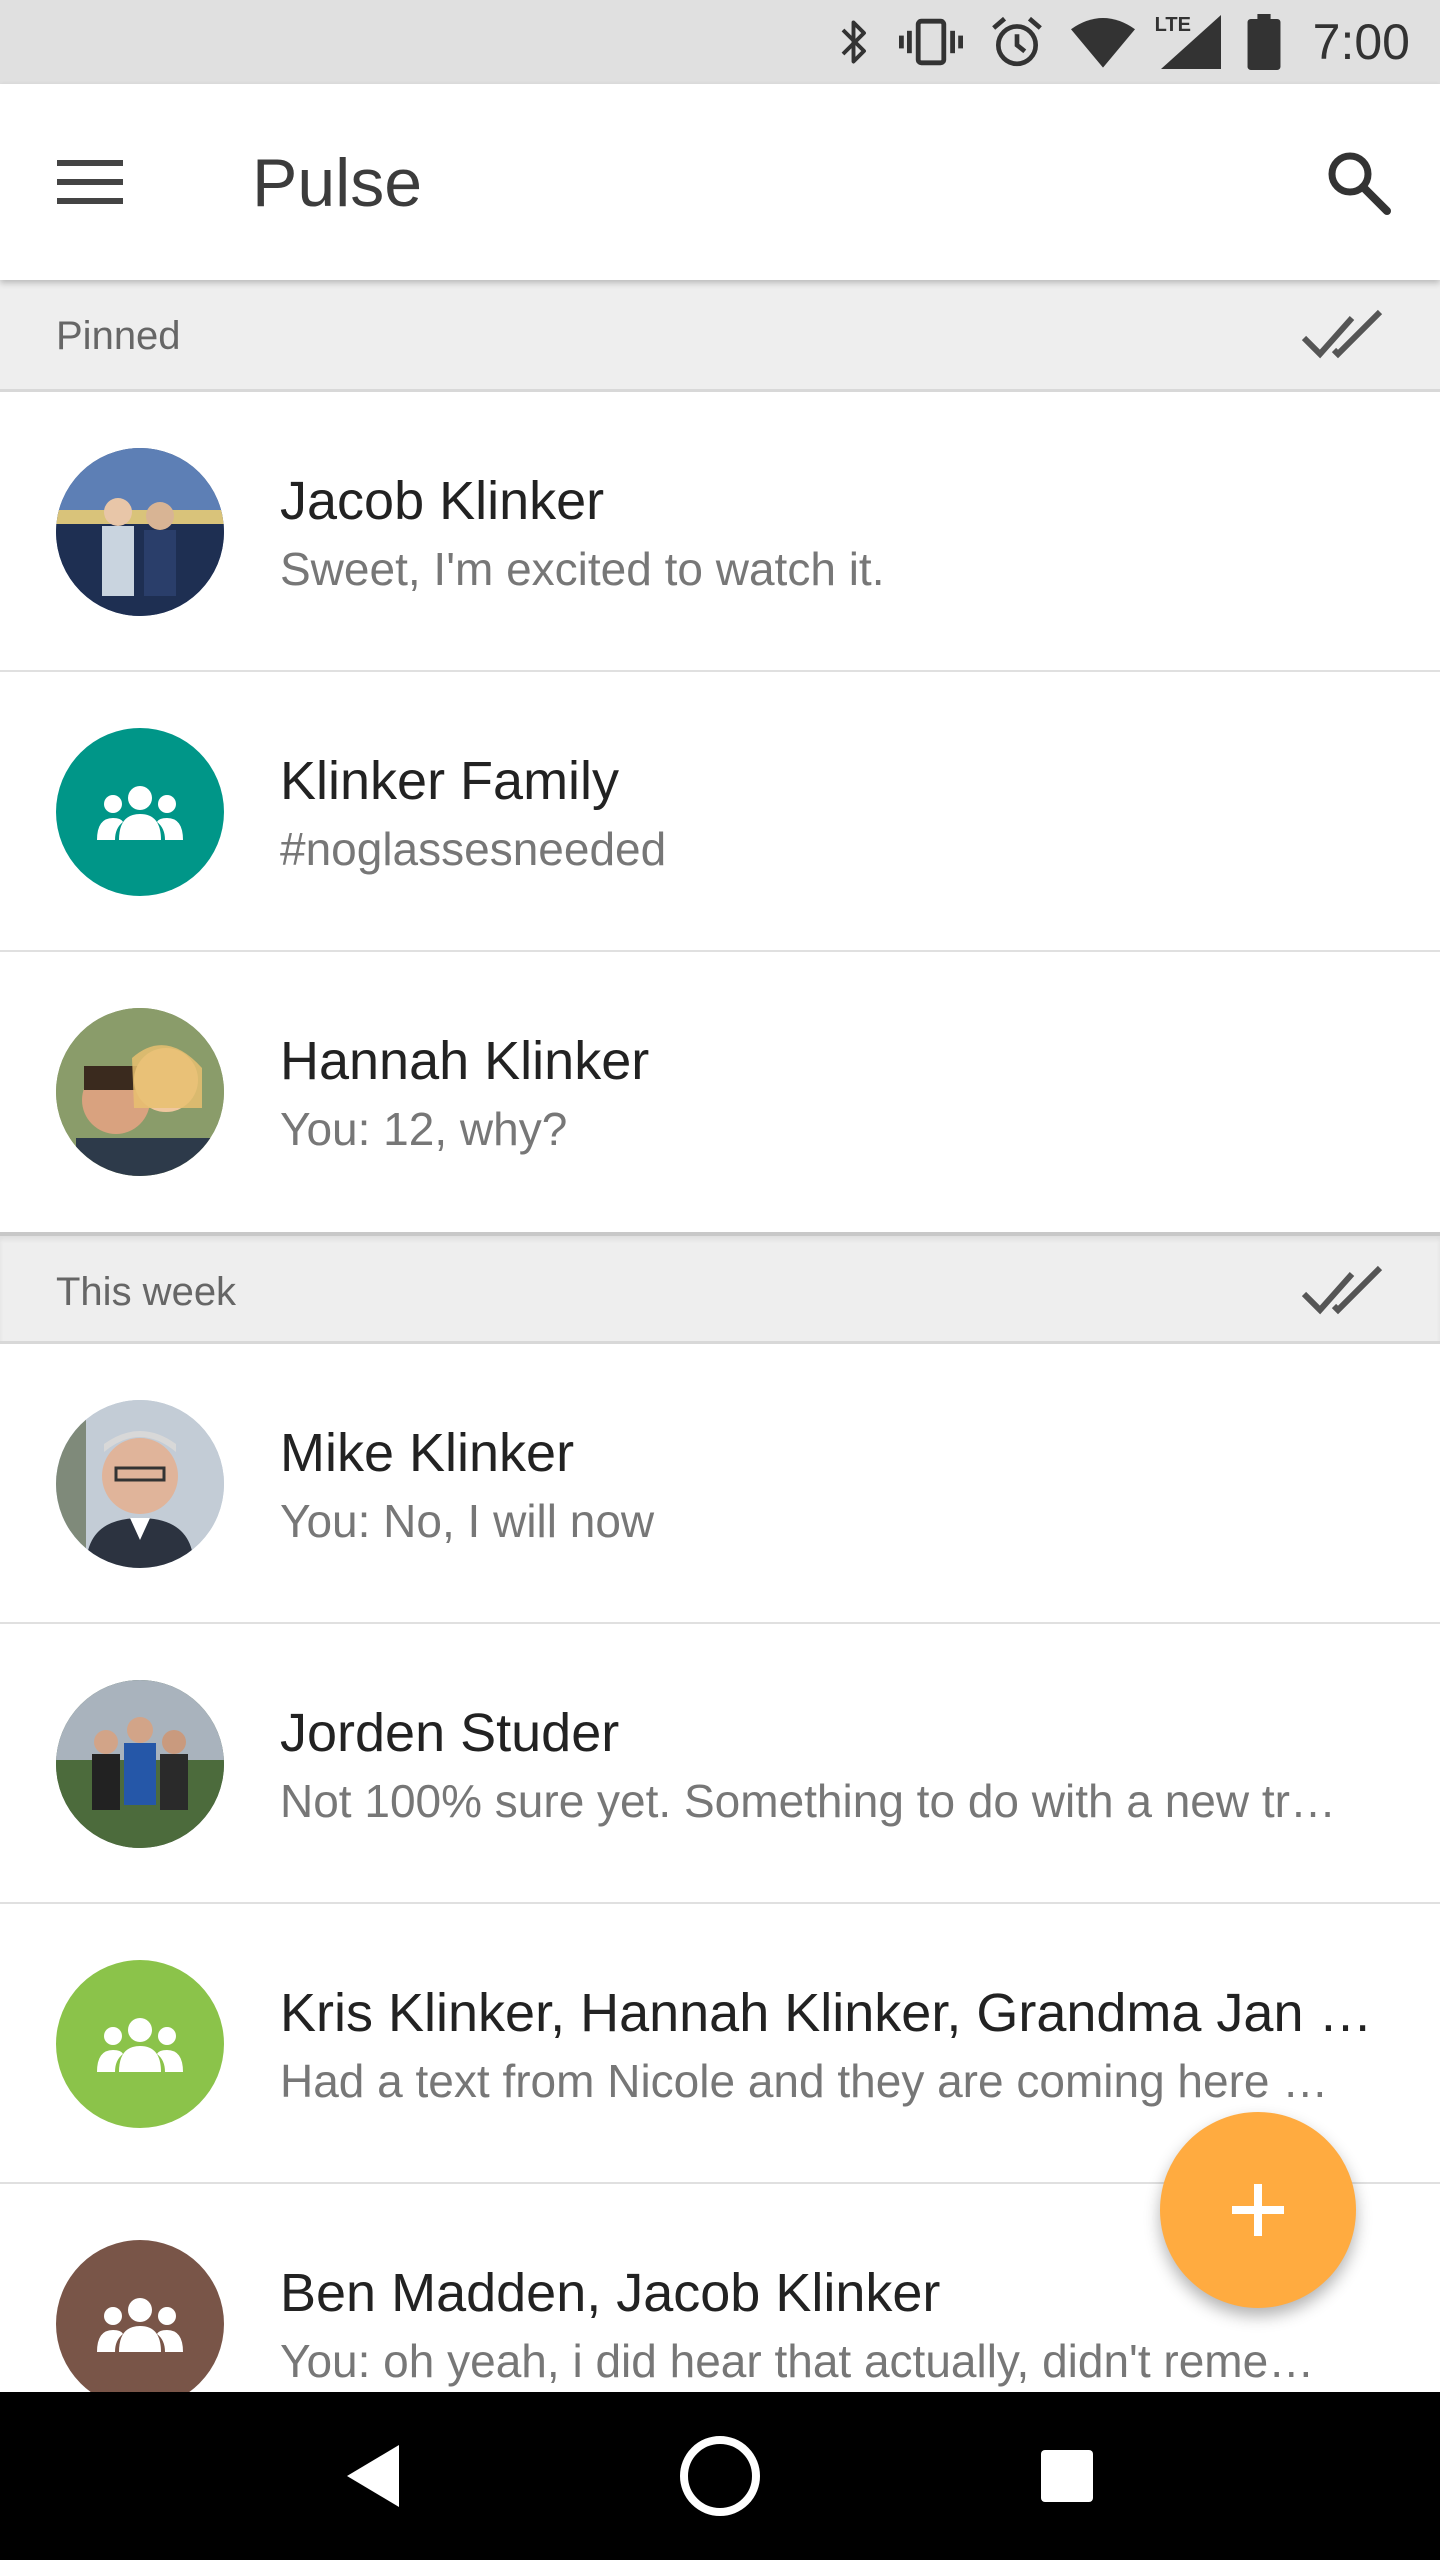  Describe the element at coordinates (1017, 42) in the screenshot. I see `alarm-icon` at that location.